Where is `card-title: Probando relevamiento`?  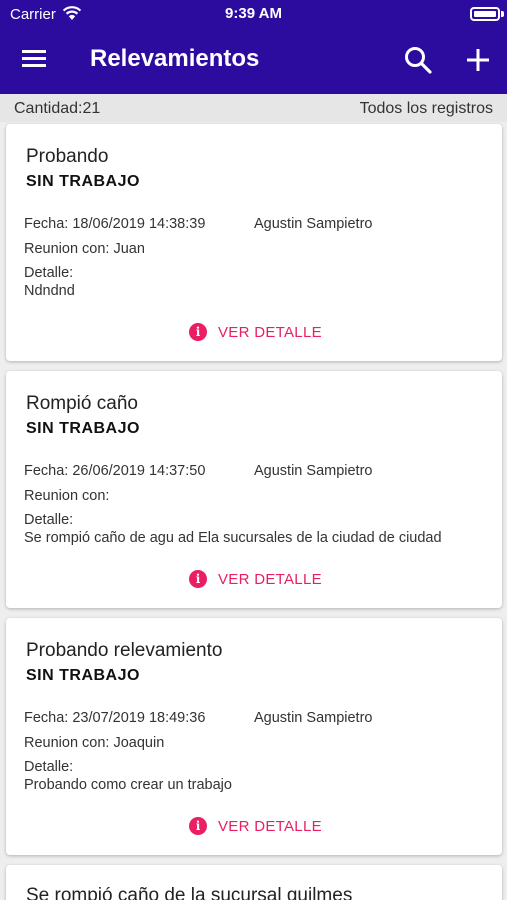 card-title: Probando relevamiento is located at coordinates (124, 650).